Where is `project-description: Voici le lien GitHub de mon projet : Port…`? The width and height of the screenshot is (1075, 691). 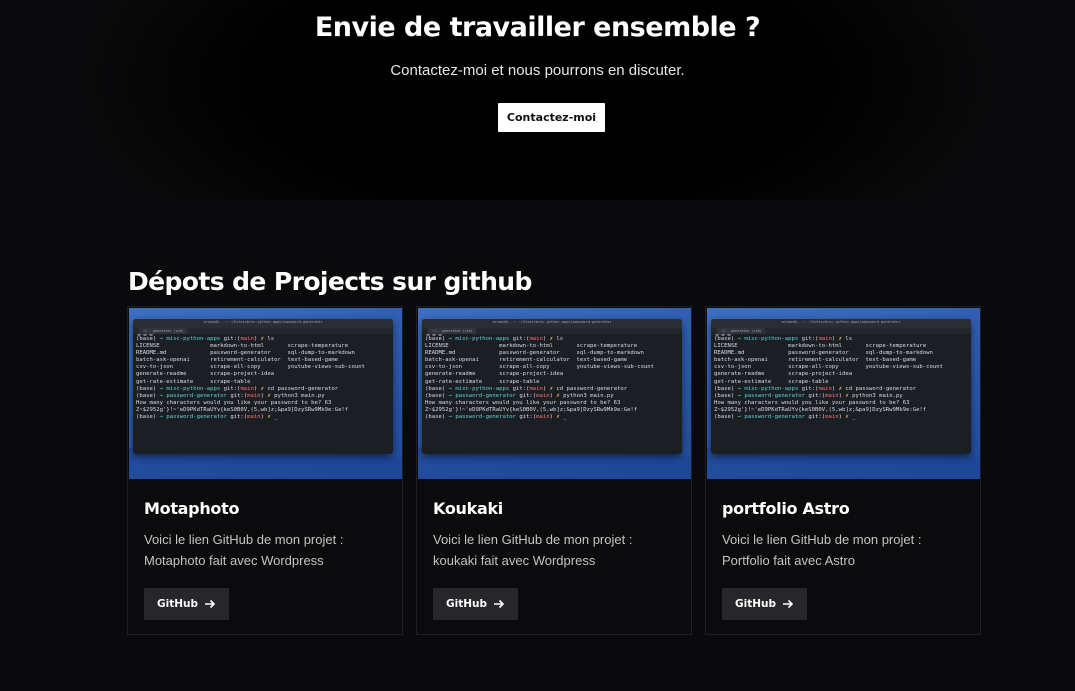
project-description: Voici le lien GitHub de mon projet : Port… is located at coordinates (822, 550).